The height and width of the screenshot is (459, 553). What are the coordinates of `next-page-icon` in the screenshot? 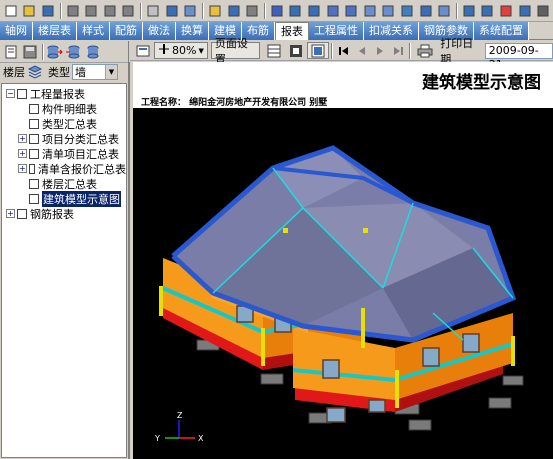 It's located at (380, 50).